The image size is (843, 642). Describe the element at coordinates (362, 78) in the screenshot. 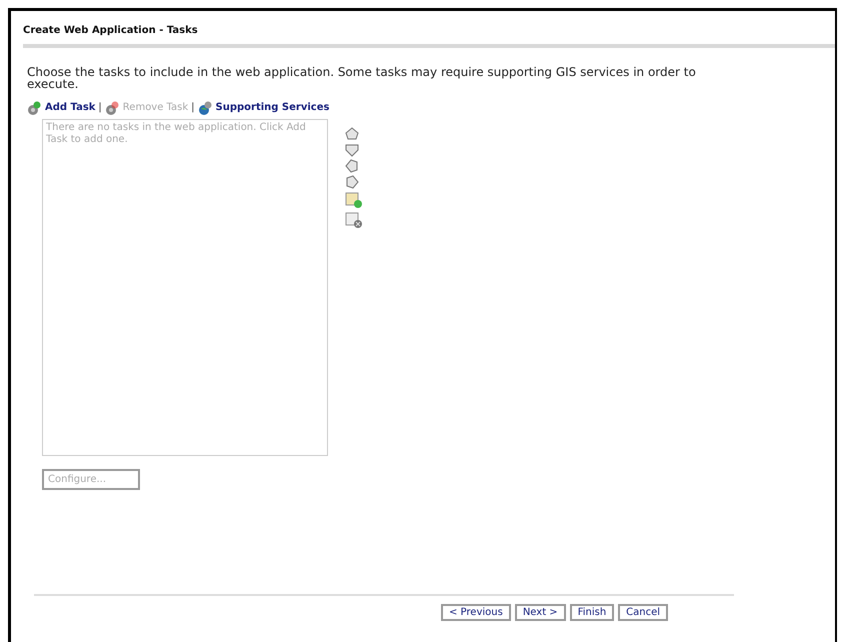

I see `instructions-text: Choose the tasks to include in the web application. Some tasks may require supporting GIS services in order to execute.` at that location.